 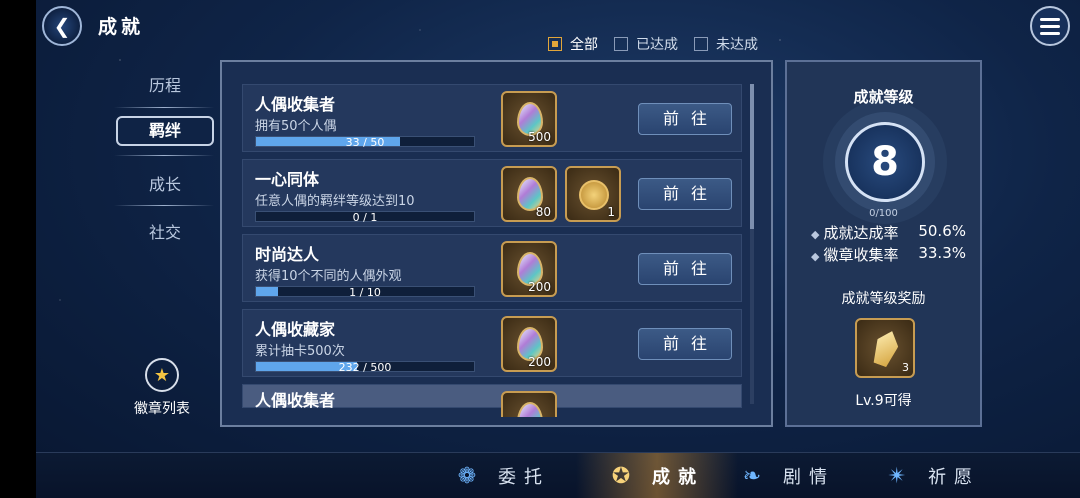 I want to click on nav-item-social: 社交, so click(x=165, y=231).